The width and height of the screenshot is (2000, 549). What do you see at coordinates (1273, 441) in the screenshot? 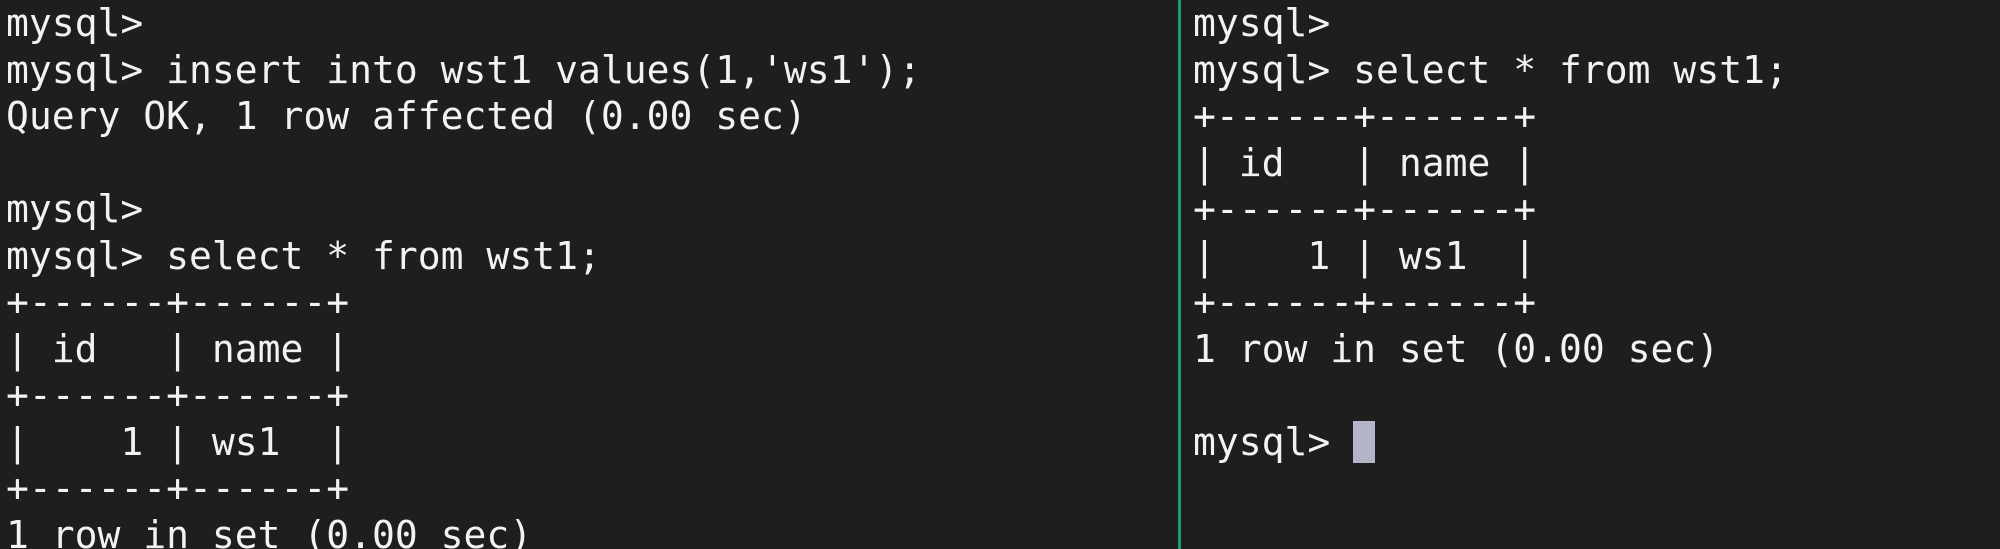
I see `prompt-text: mysql>` at bounding box center [1273, 441].